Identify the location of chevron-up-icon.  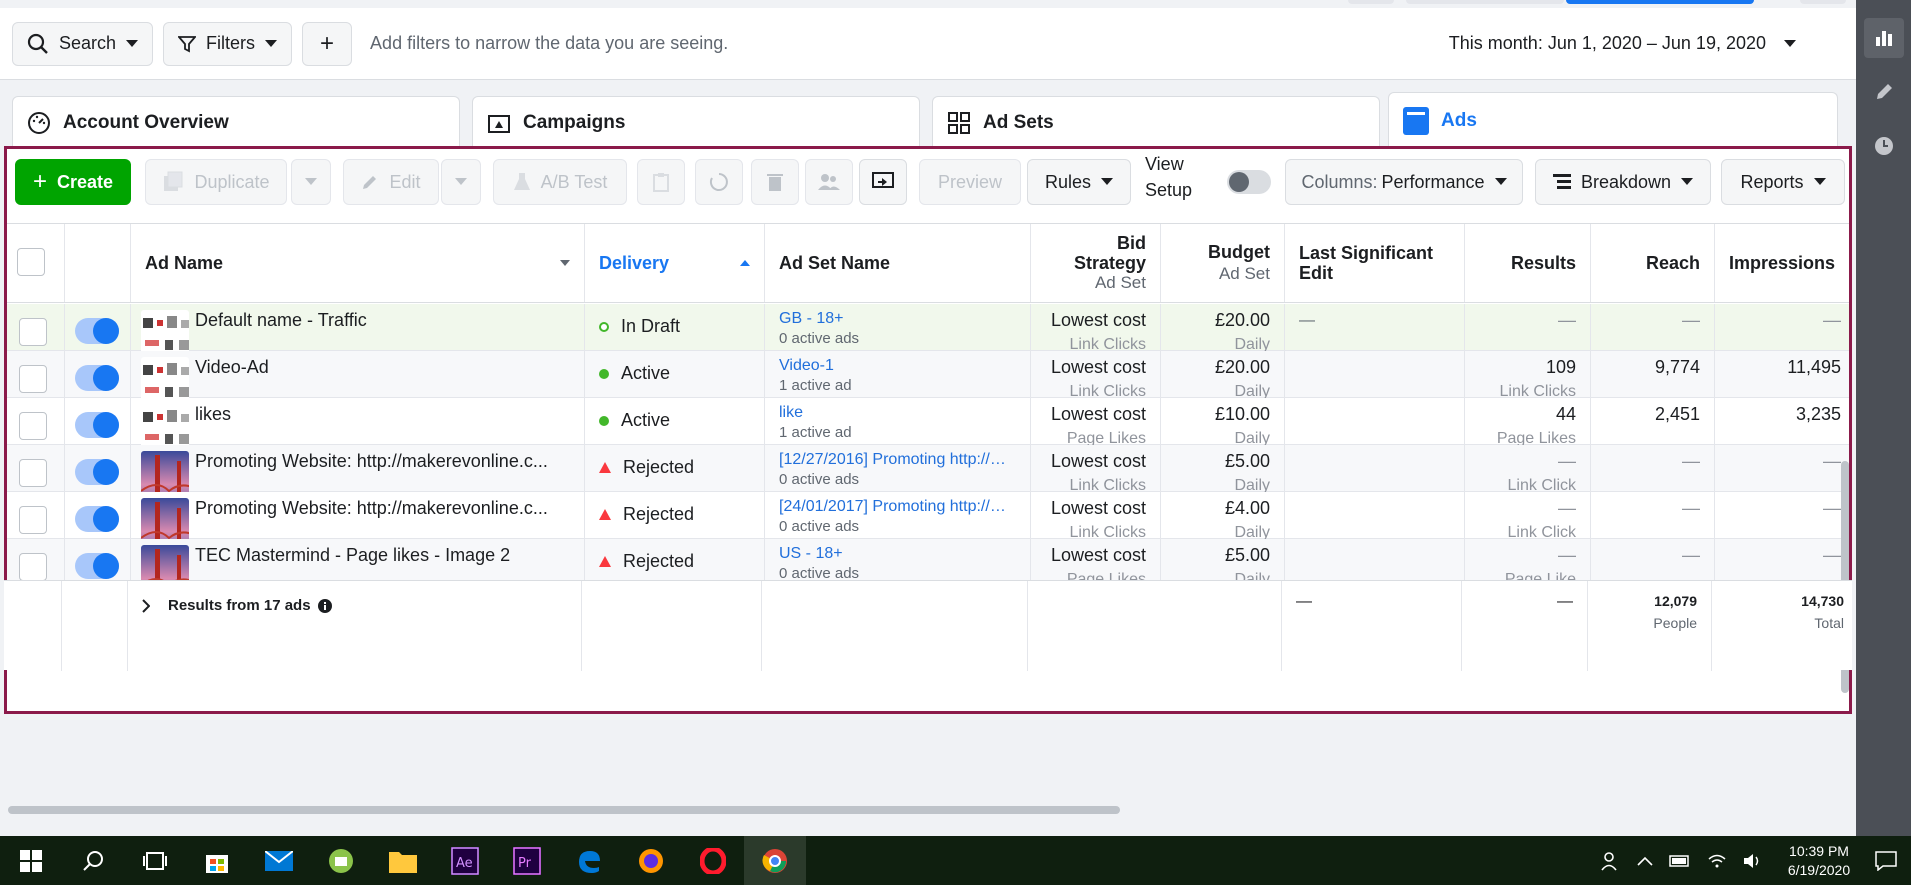
(1645, 861).